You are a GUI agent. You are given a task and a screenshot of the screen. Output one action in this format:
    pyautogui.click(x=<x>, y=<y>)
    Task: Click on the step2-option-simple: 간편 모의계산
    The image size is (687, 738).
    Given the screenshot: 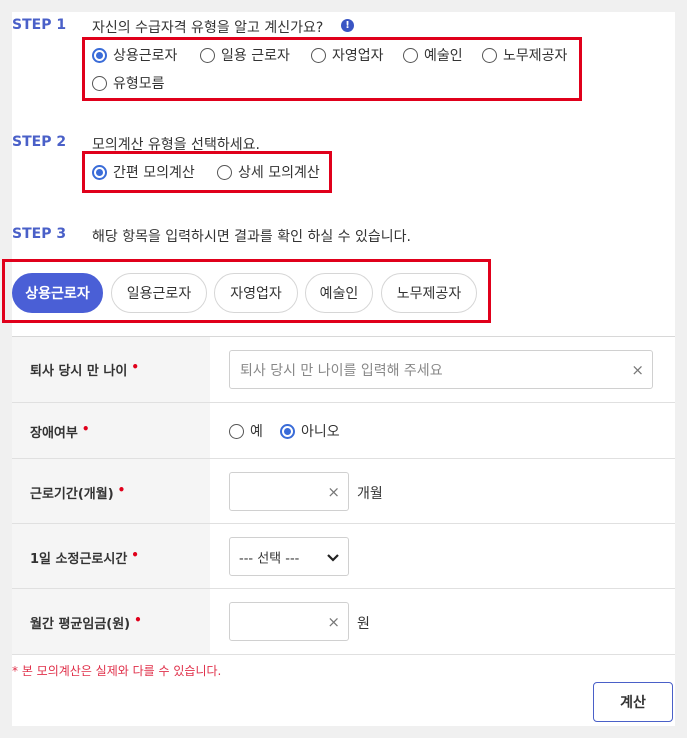 What is the action you would take?
    pyautogui.click(x=143, y=172)
    